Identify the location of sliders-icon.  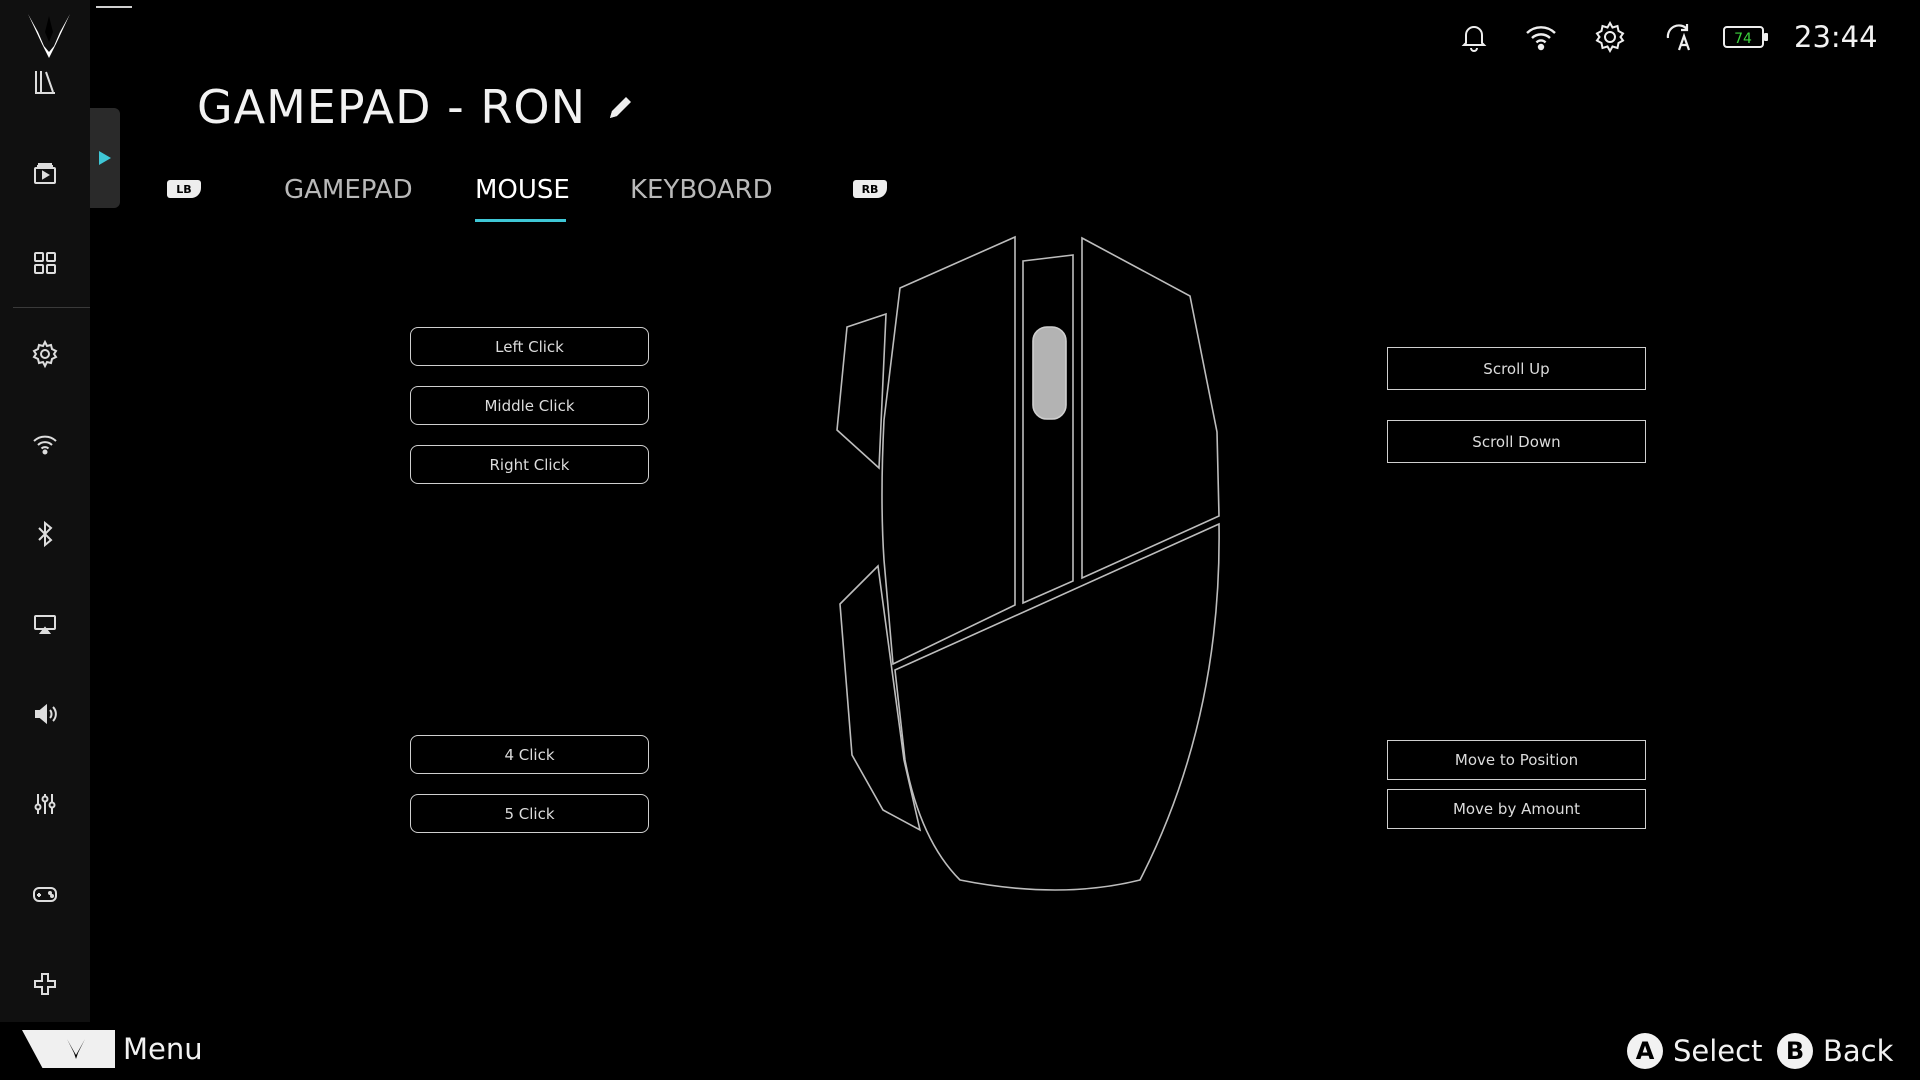
(45, 804).